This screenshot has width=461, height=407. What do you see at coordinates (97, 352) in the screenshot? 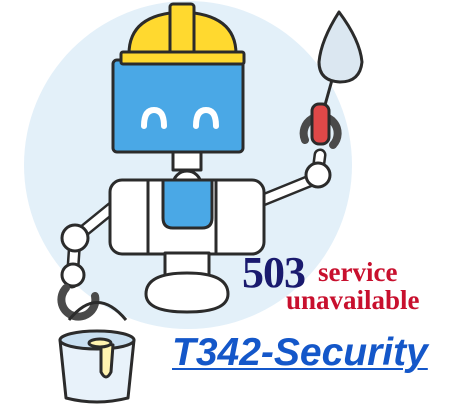
I see `paint-bucket-icon` at bounding box center [97, 352].